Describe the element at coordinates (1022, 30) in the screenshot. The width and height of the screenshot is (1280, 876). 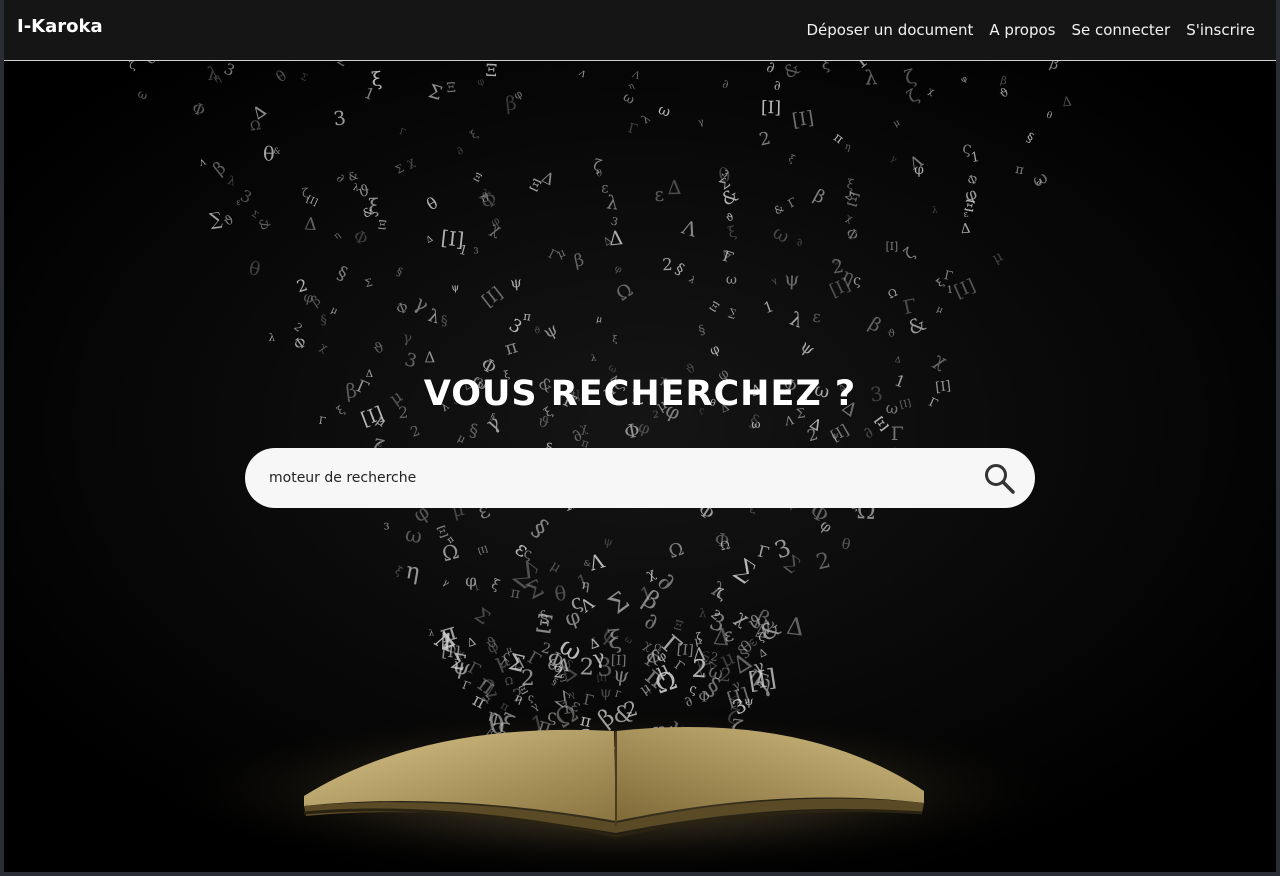
I see `nav-about: A propos` at that location.